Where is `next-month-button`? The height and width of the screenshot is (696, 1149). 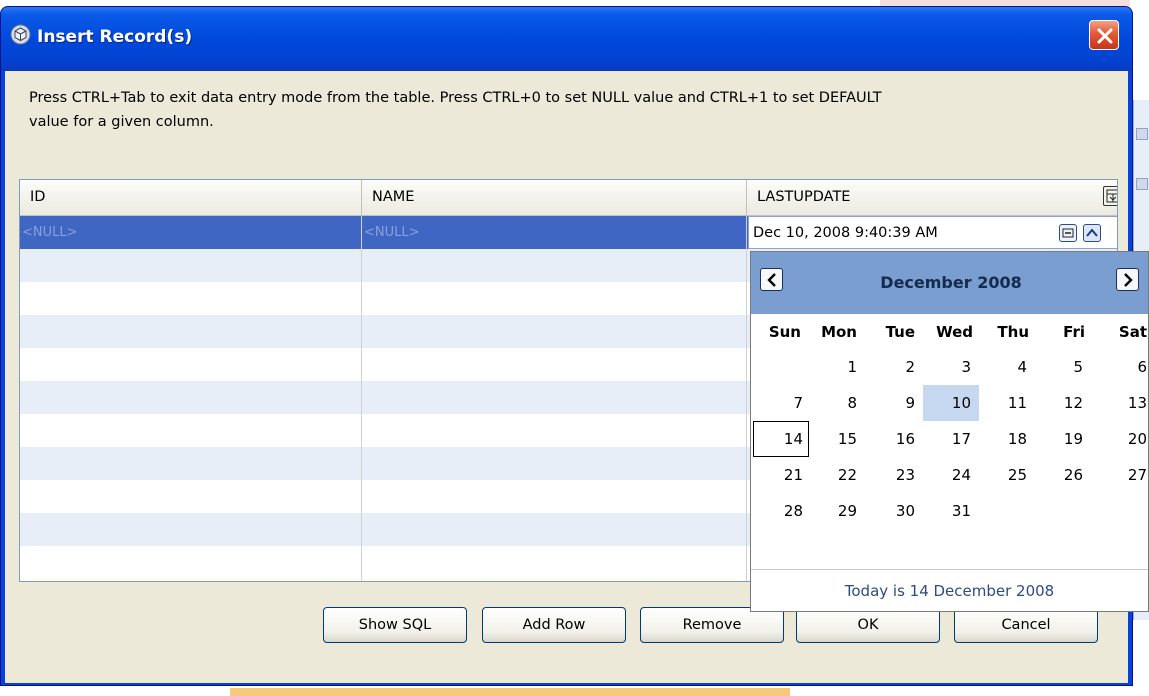
next-month-button is located at coordinates (1127, 279).